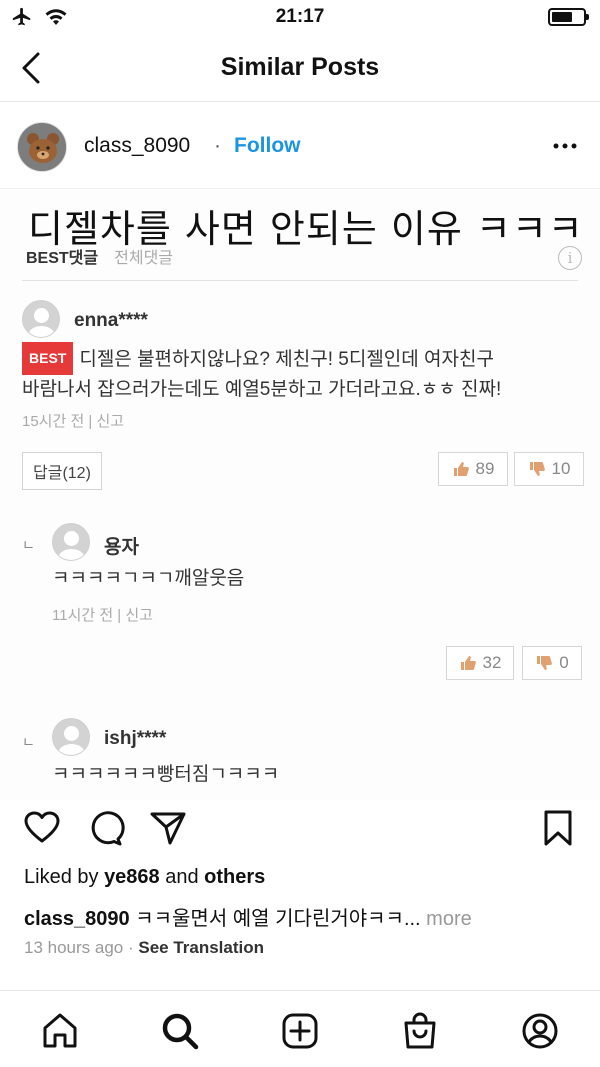 The height and width of the screenshot is (1067, 600). What do you see at coordinates (62, 471) in the screenshot?
I see `reply-count-button: 답글(12)` at bounding box center [62, 471].